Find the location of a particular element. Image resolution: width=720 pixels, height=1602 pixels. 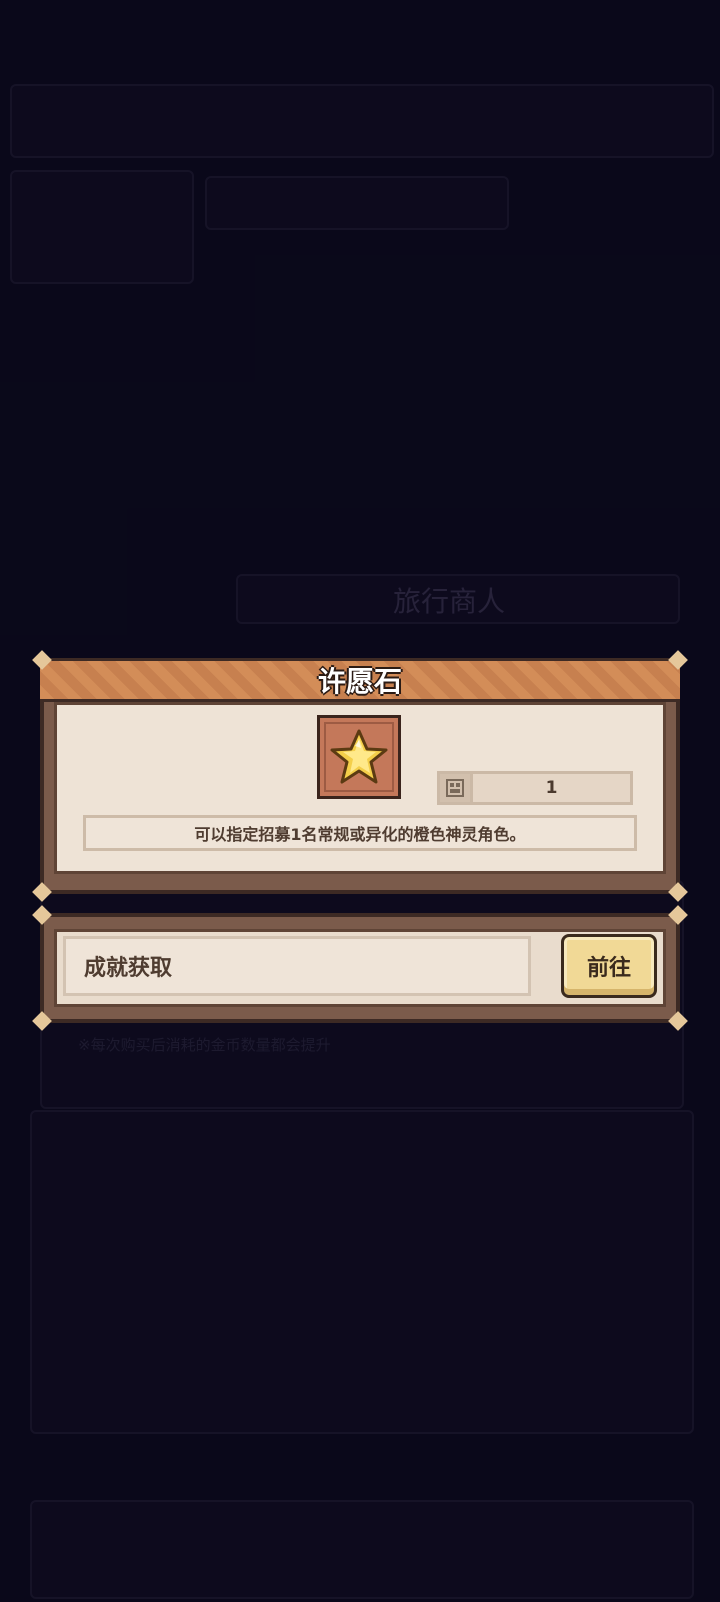

item-icon-slot is located at coordinates (359, 757).